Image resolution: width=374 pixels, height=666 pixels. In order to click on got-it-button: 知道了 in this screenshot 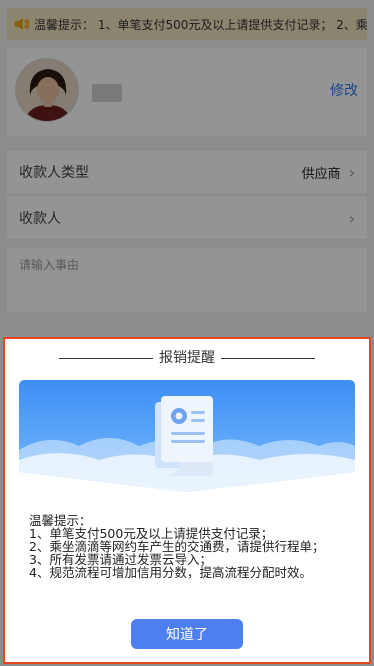, I will do `click(187, 634)`.